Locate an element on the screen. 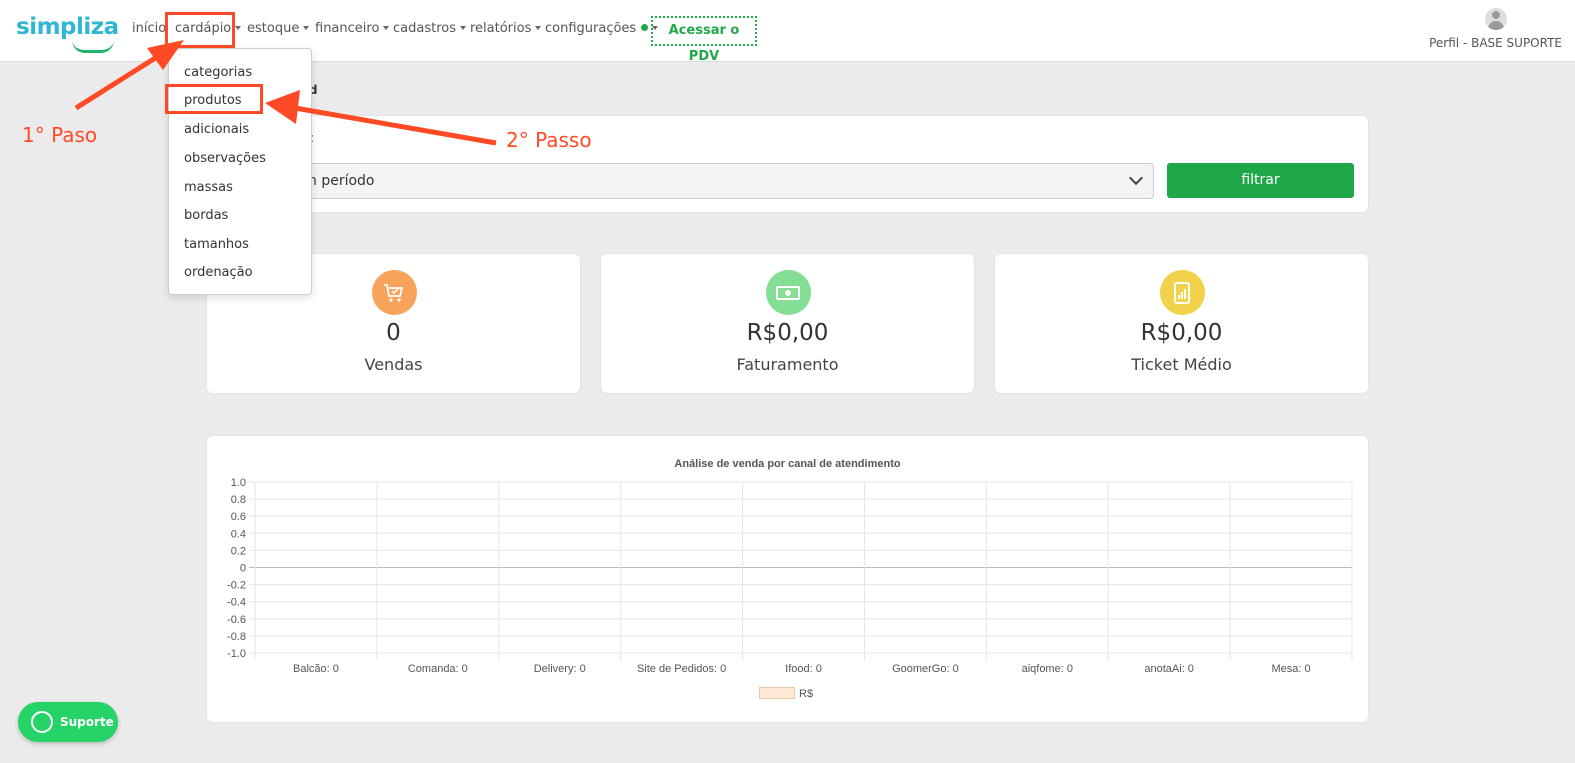  support-button: Suporte is located at coordinates (68, 722).